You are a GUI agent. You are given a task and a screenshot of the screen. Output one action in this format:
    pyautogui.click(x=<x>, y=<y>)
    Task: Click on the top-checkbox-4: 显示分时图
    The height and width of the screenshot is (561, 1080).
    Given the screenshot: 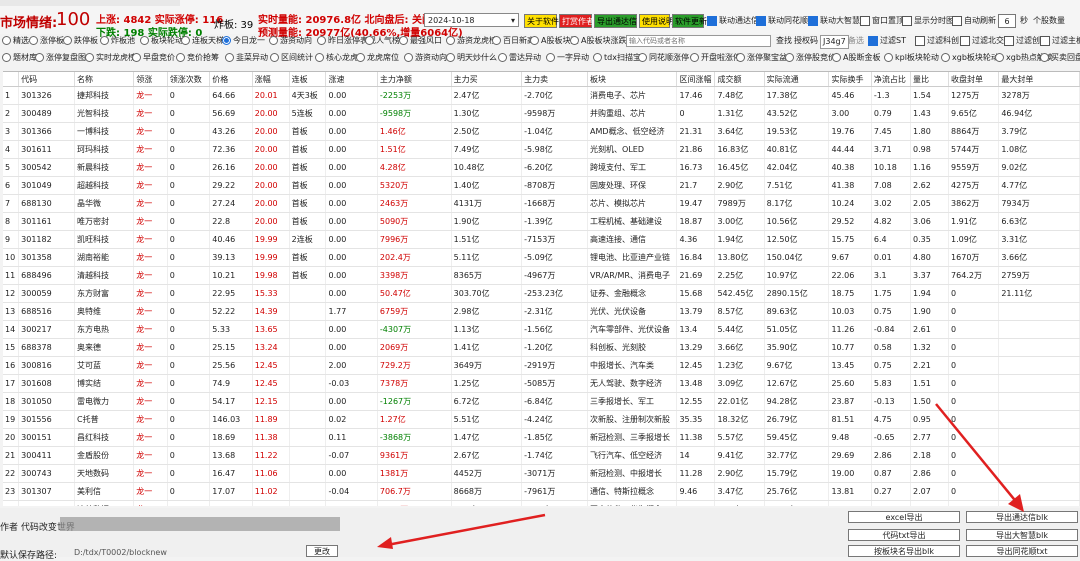 What is the action you would take?
    pyautogui.click(x=928, y=21)
    